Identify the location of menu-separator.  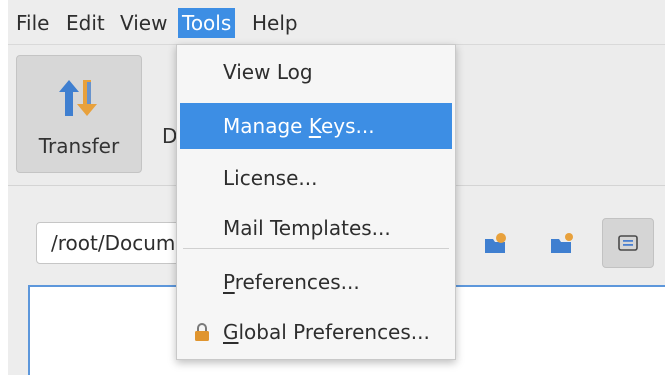
(316, 248).